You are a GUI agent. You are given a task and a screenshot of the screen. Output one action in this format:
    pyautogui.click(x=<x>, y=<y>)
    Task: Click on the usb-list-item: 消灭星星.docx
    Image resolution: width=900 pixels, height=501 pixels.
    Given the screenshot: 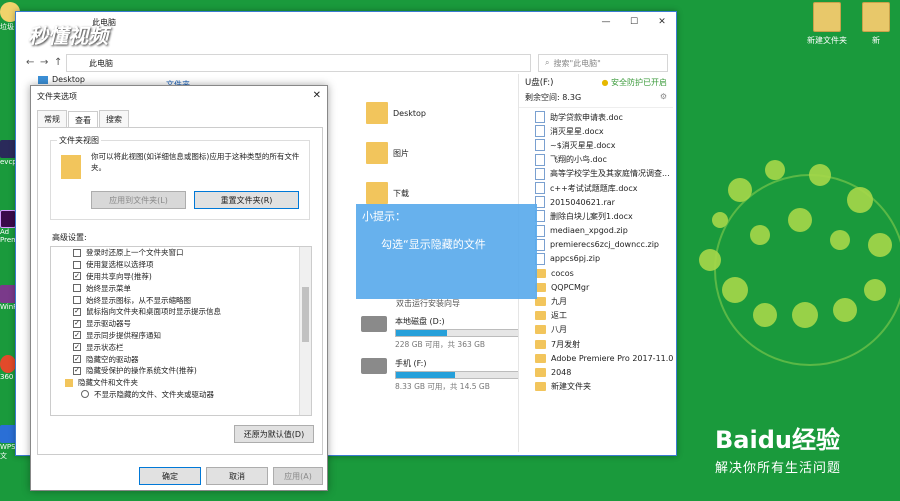 What is the action you would take?
    pyautogui.click(x=596, y=131)
    